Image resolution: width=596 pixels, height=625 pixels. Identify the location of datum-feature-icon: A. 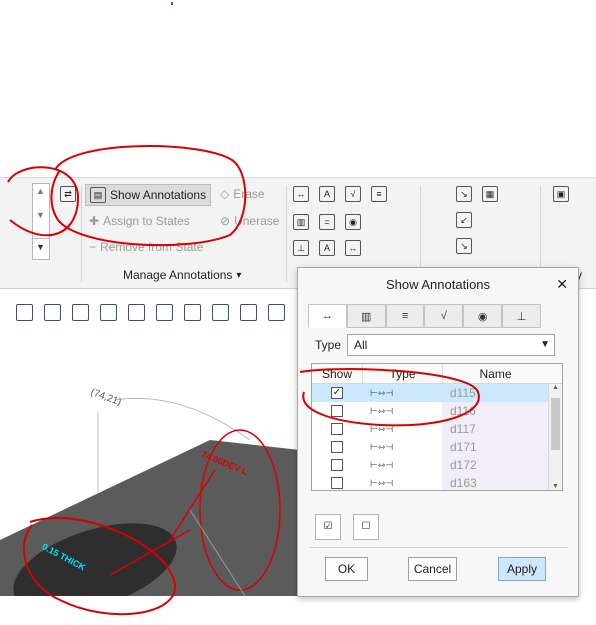
(327, 194).